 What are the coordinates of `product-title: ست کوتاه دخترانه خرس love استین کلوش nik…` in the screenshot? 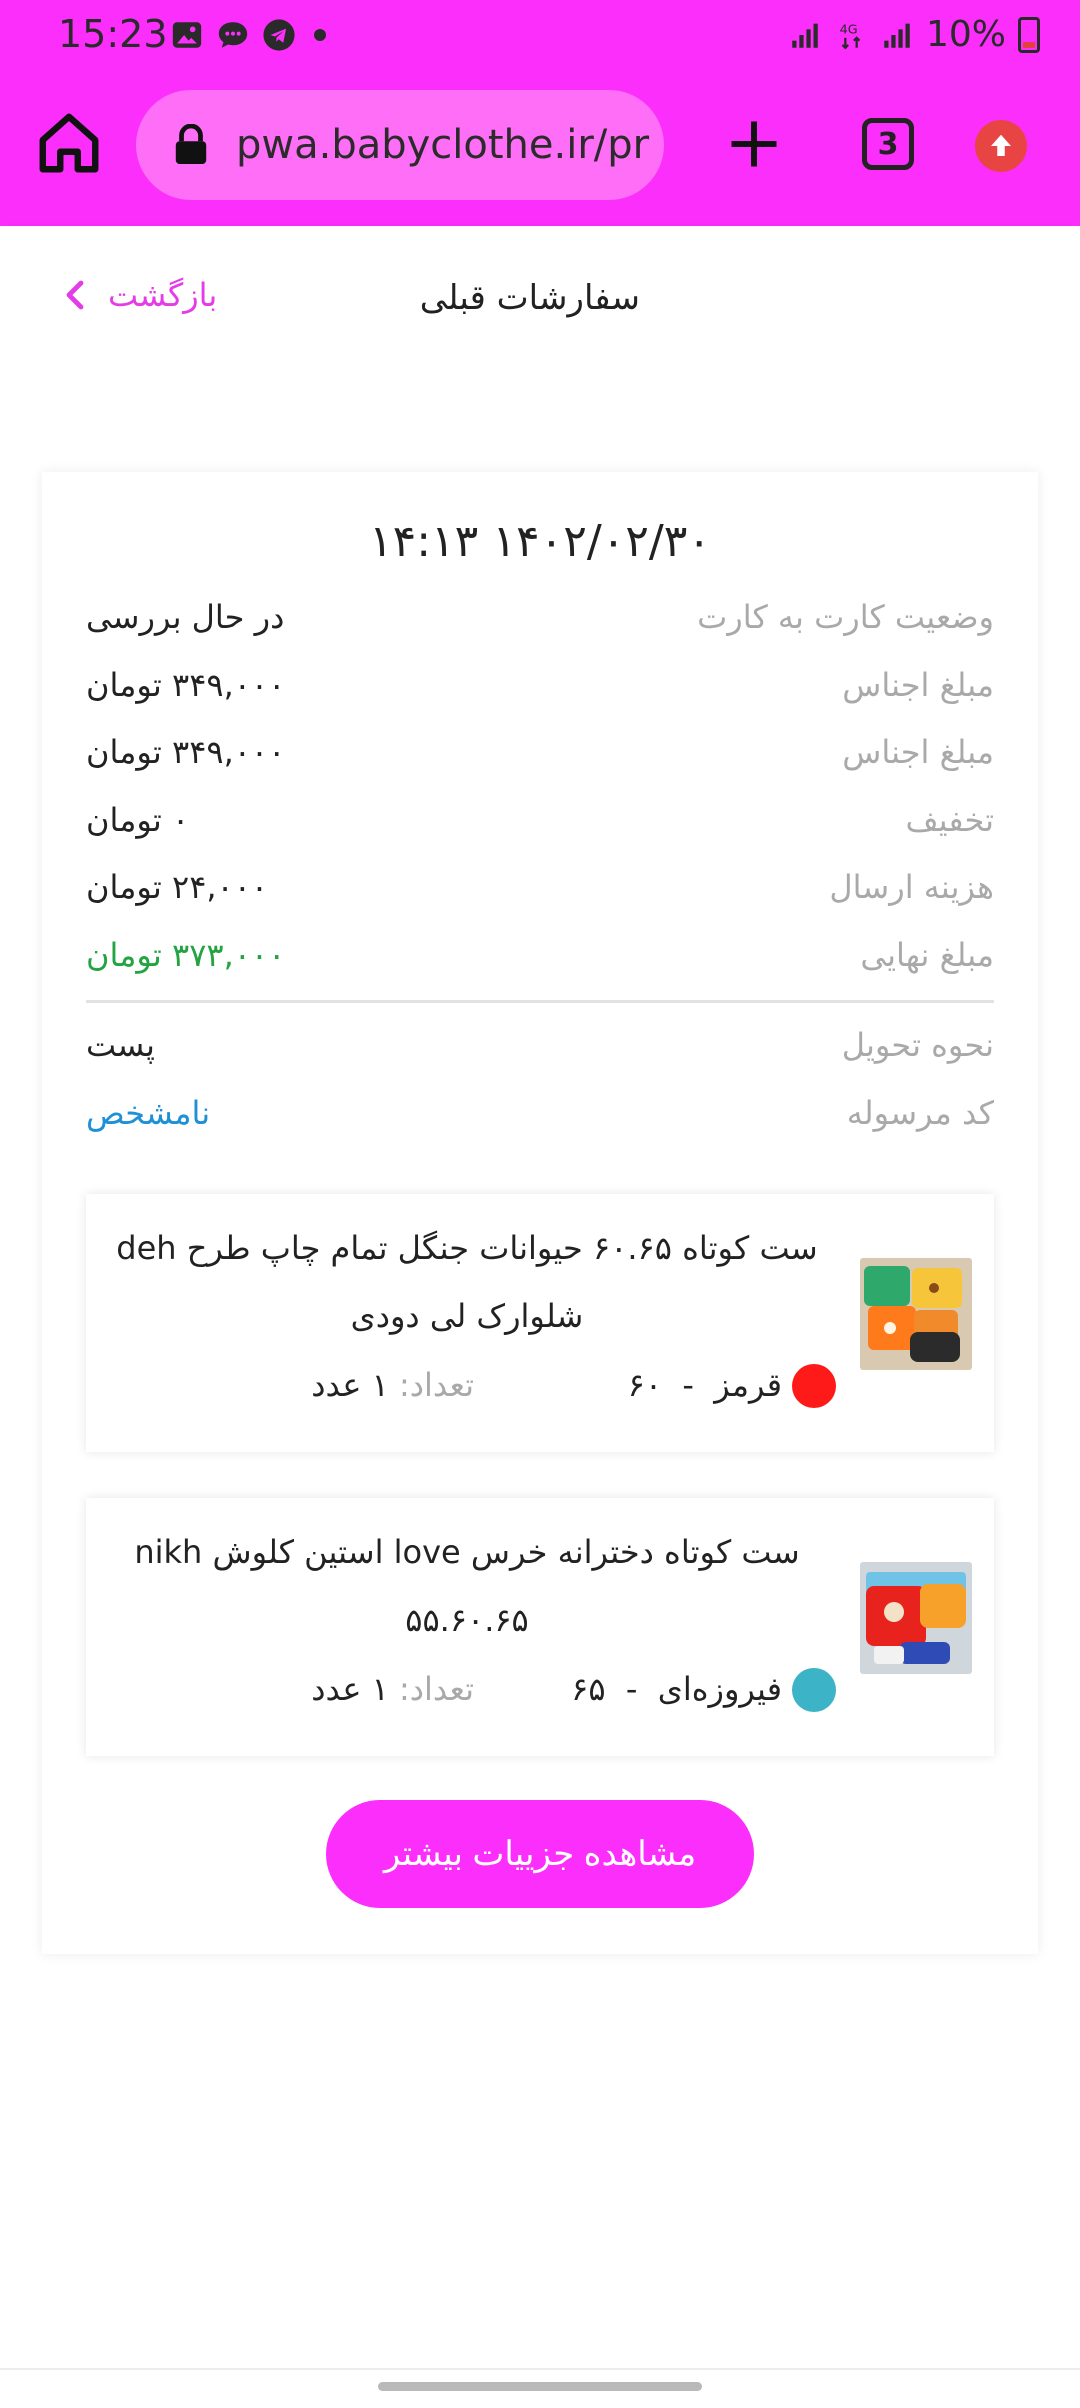 It's located at (467, 1586).